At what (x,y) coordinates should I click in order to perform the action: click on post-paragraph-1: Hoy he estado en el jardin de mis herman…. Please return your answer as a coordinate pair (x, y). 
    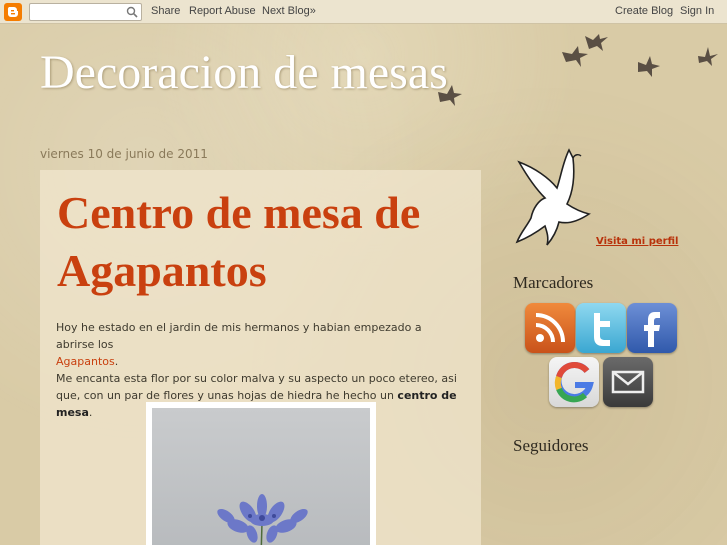
    Looking at the image, I should click on (239, 336).